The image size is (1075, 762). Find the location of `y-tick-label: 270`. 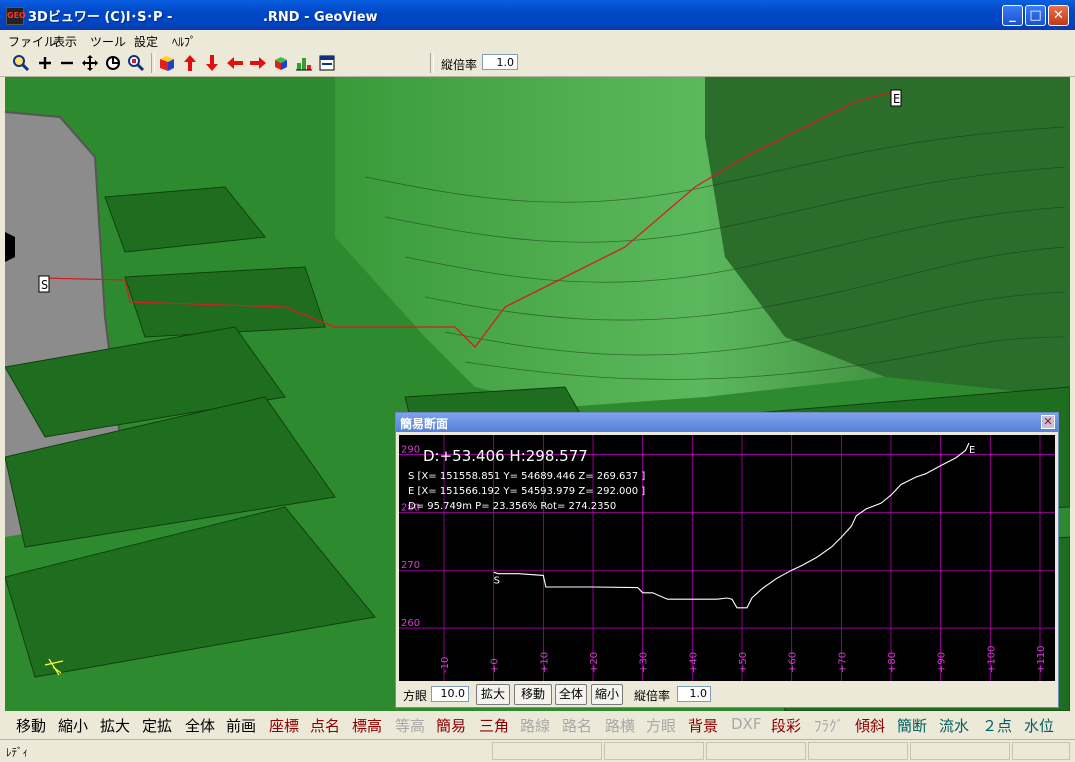

y-tick-label: 270 is located at coordinates (410, 565).